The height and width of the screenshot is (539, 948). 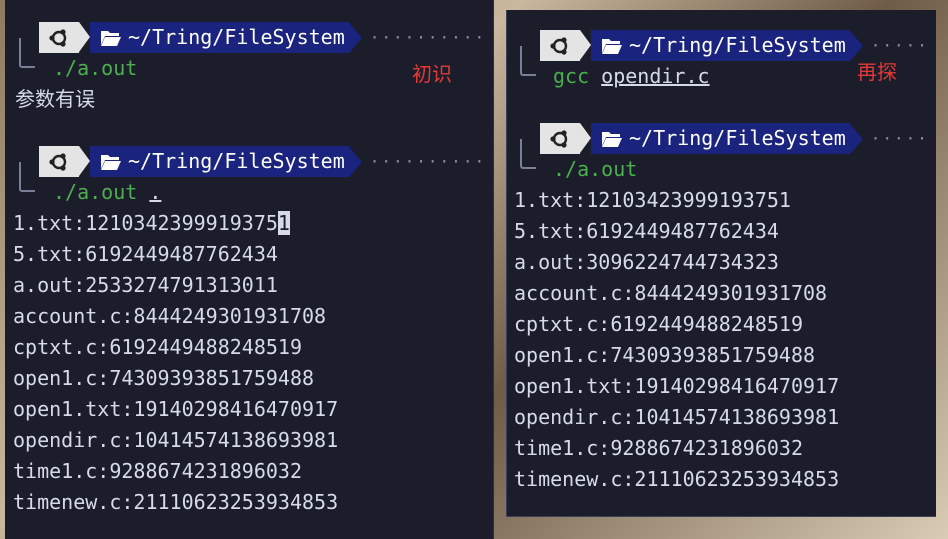 What do you see at coordinates (646, 262) in the screenshot?
I see `output-line: a.out:3096224744734323` at bounding box center [646, 262].